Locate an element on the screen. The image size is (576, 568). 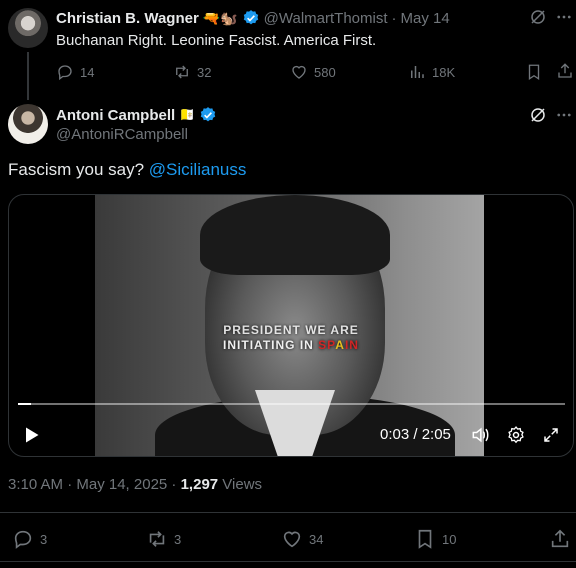
volume-button is located at coordinates (480, 435).